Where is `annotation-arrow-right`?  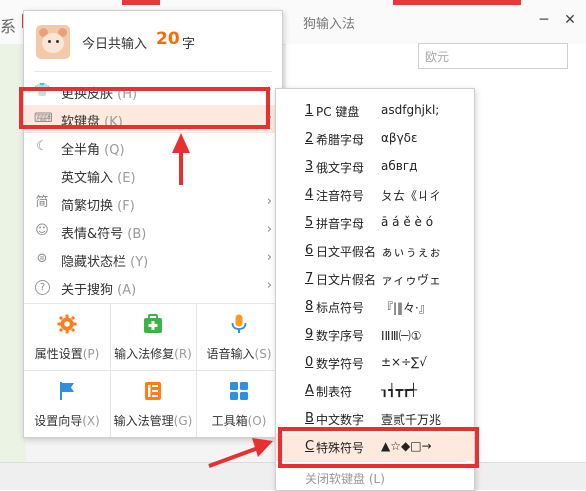 annotation-arrow-right is located at coordinates (240, 453).